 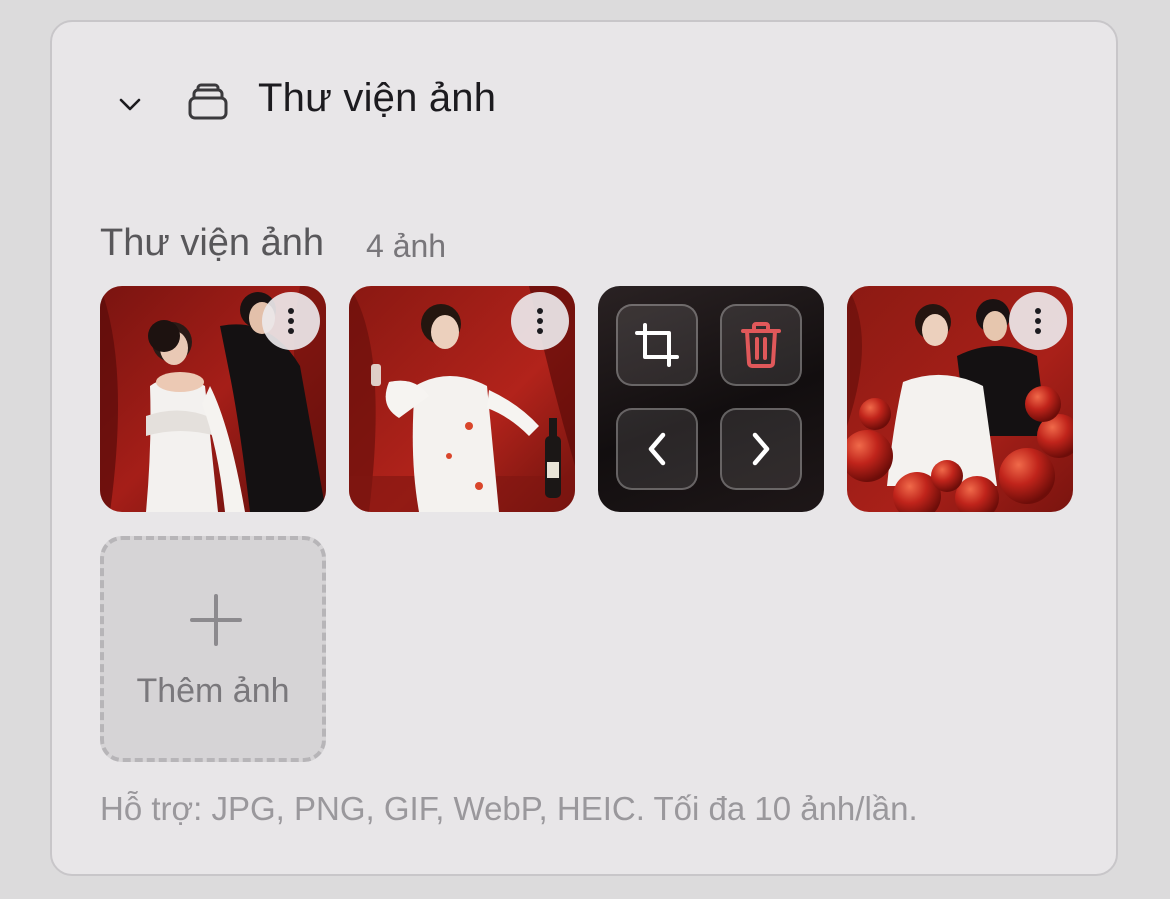 I want to click on add-photo-label: Thêm ảnh, so click(x=213, y=691).